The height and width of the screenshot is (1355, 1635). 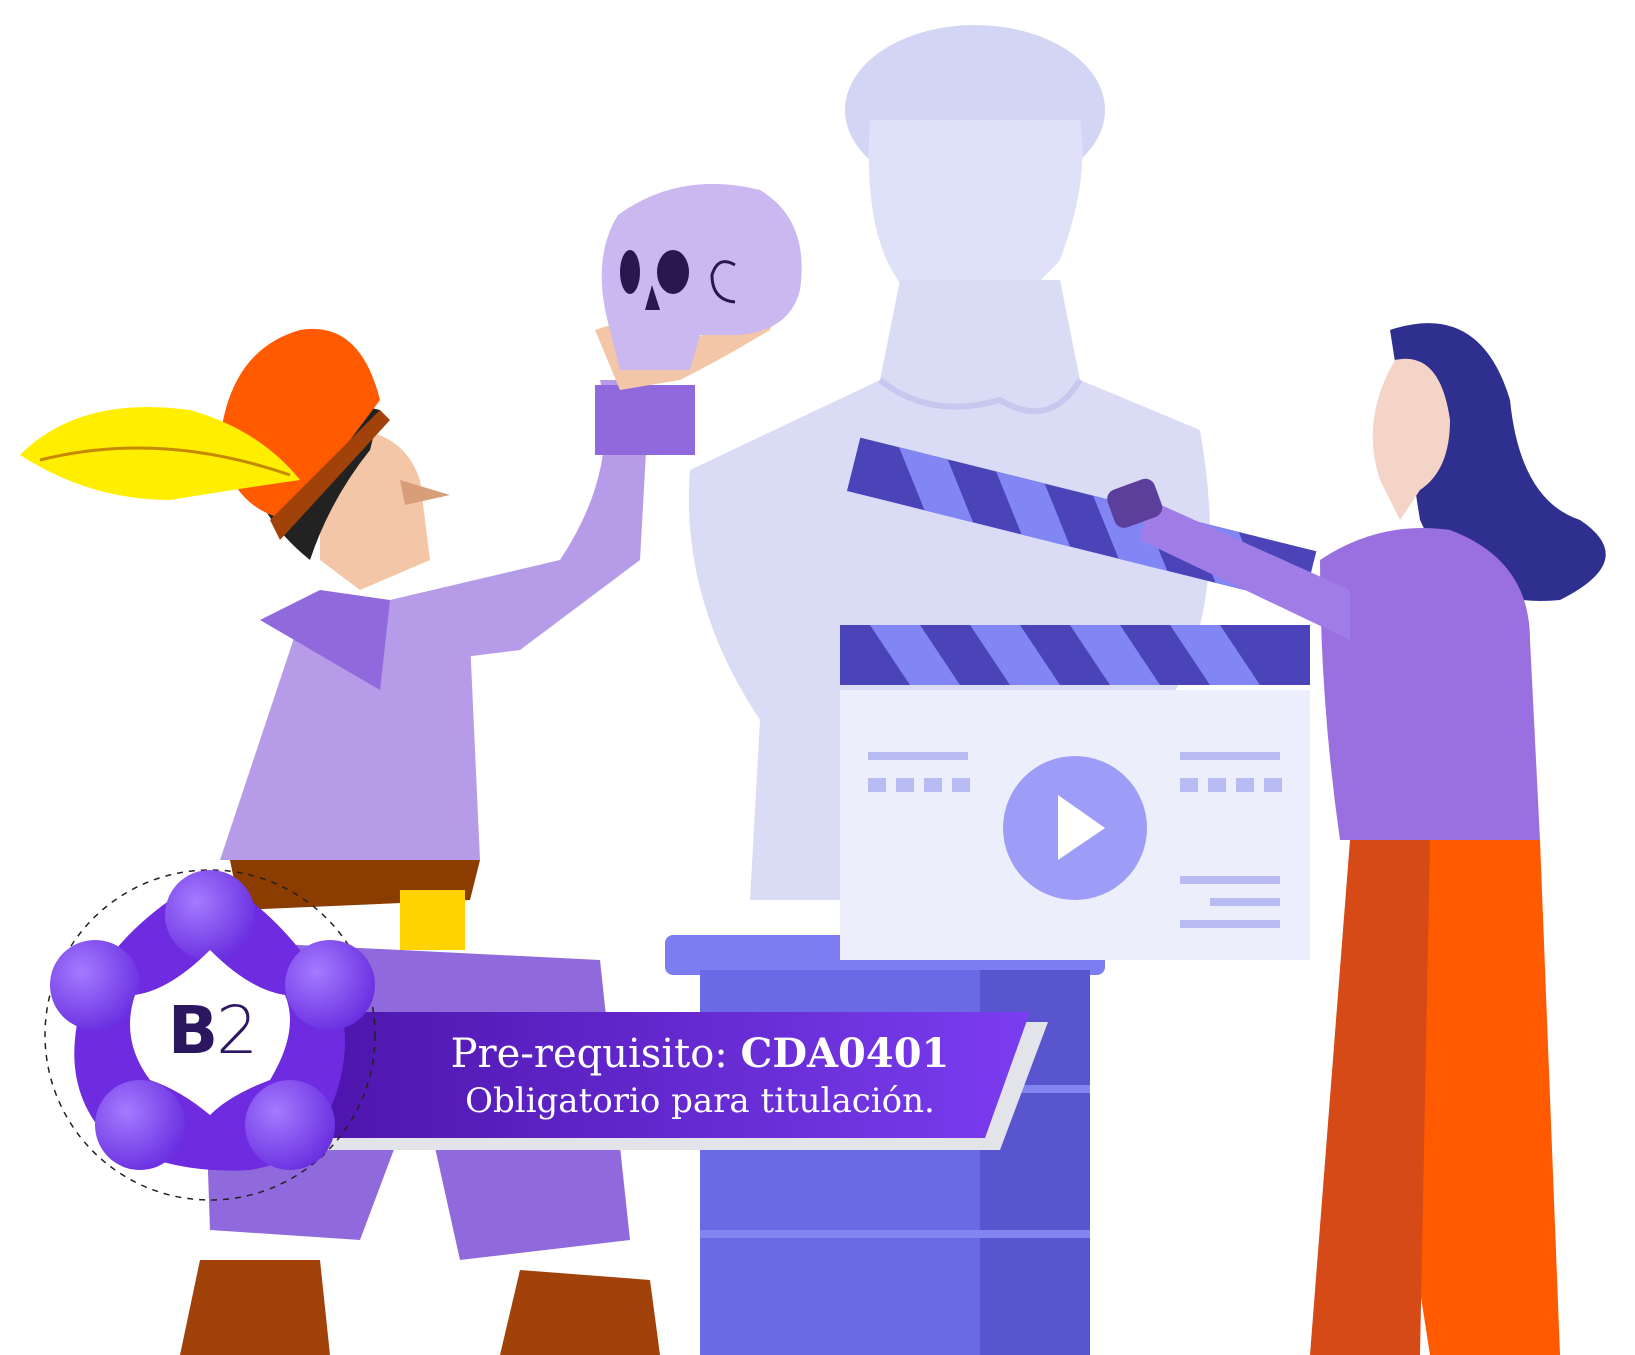 What do you see at coordinates (700, 1101) in the screenshot?
I see `requirement-text: Obligatorio para titulación.` at bounding box center [700, 1101].